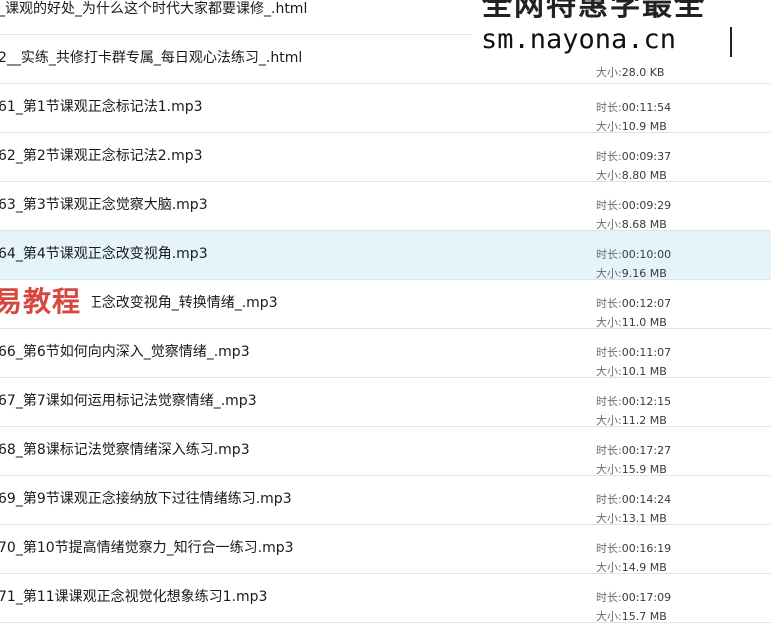 The image size is (771, 628). What do you see at coordinates (147, 548) in the screenshot?
I see `file-name: 70_第10节提高情绪觉察力_知行合一练习.mp3` at bounding box center [147, 548].